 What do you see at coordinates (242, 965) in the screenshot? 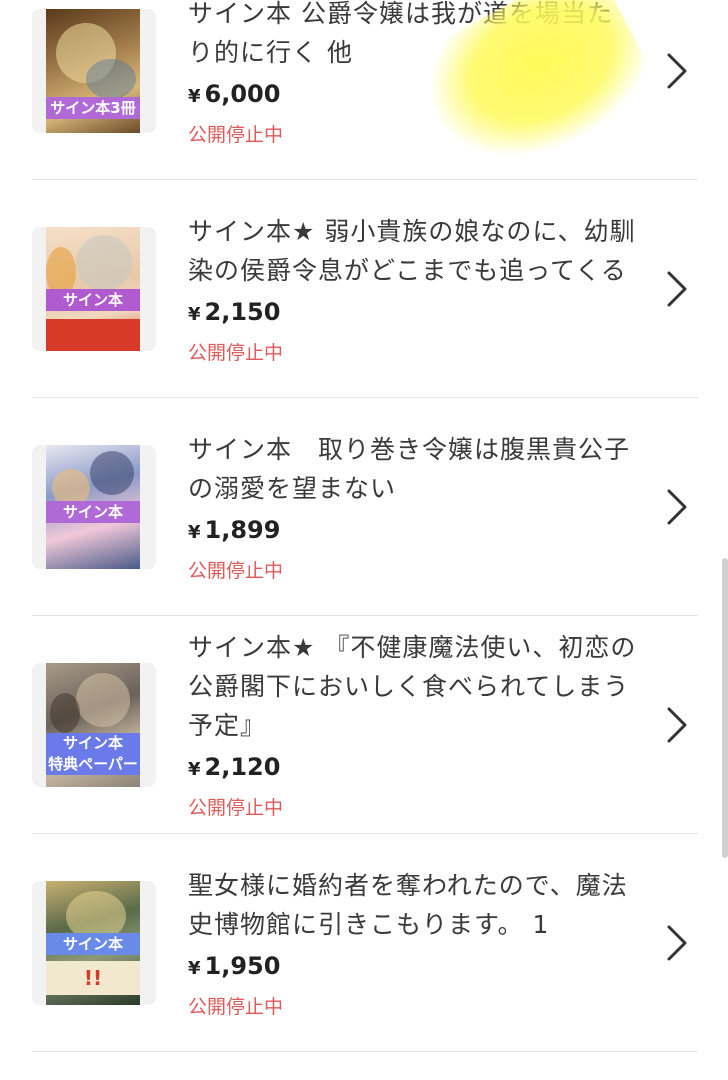
I see `price-value: 1,950` at bounding box center [242, 965].